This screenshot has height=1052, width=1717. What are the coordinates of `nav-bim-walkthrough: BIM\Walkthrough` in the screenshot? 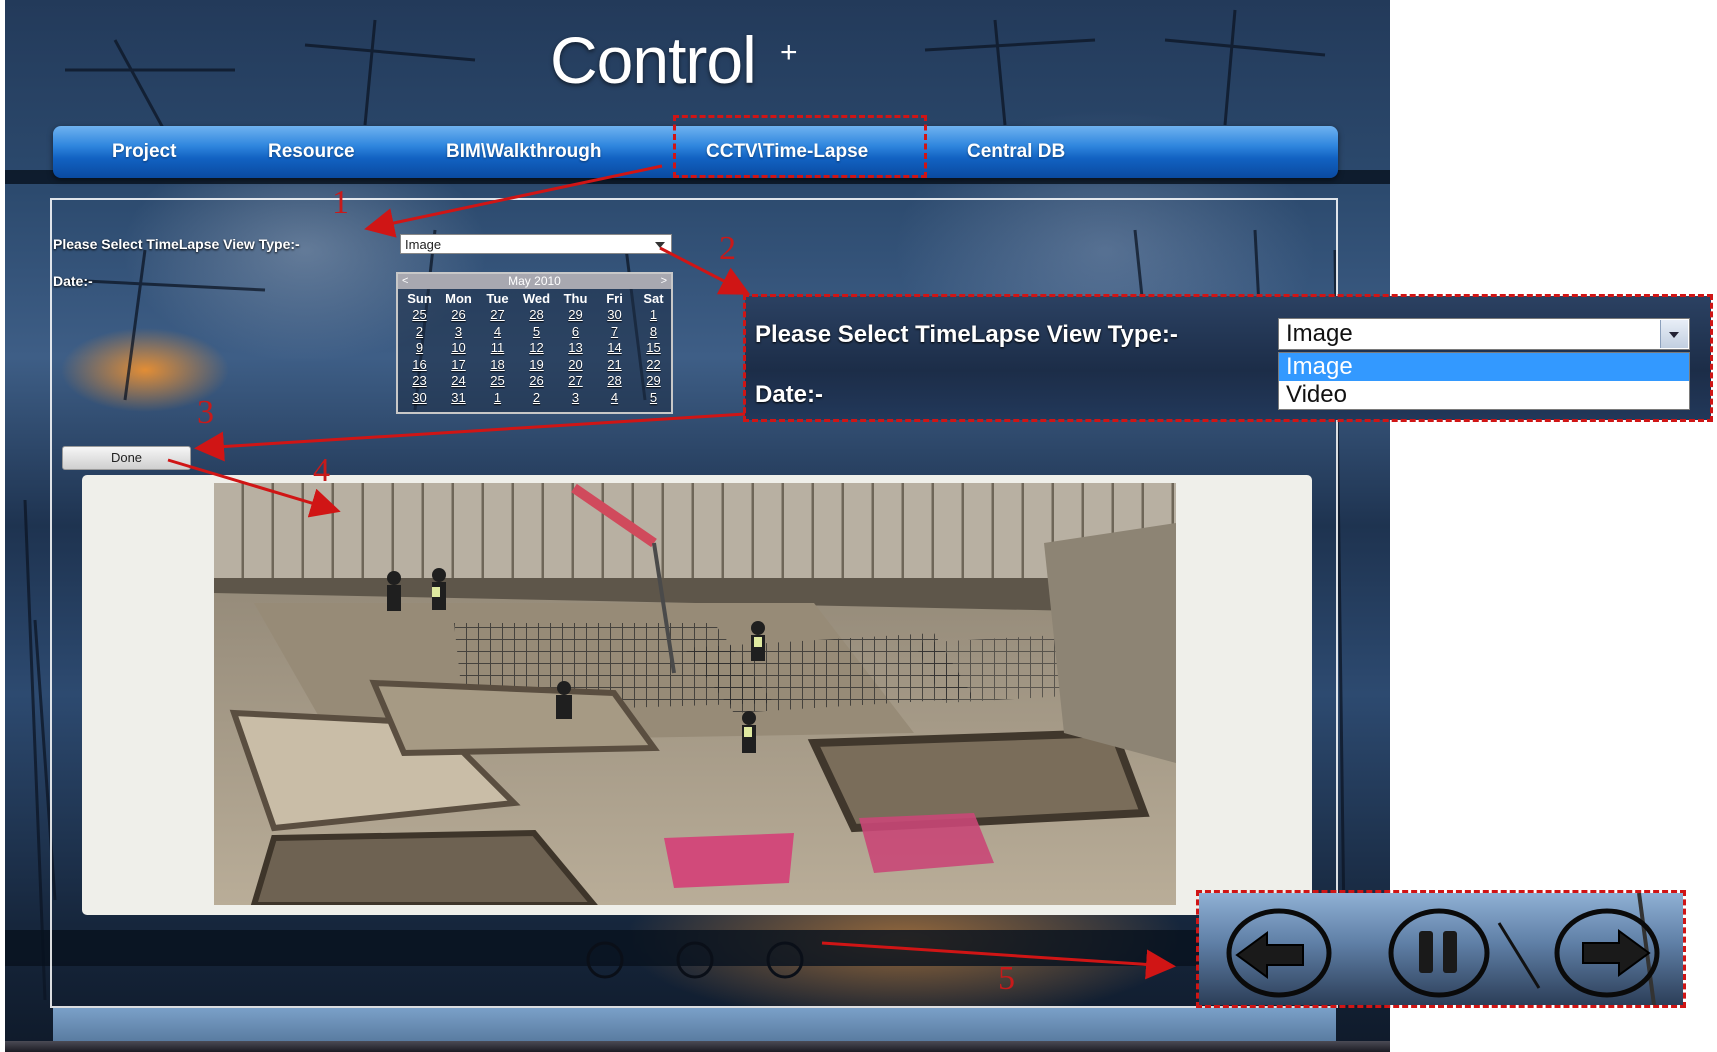 It's located at (524, 152).